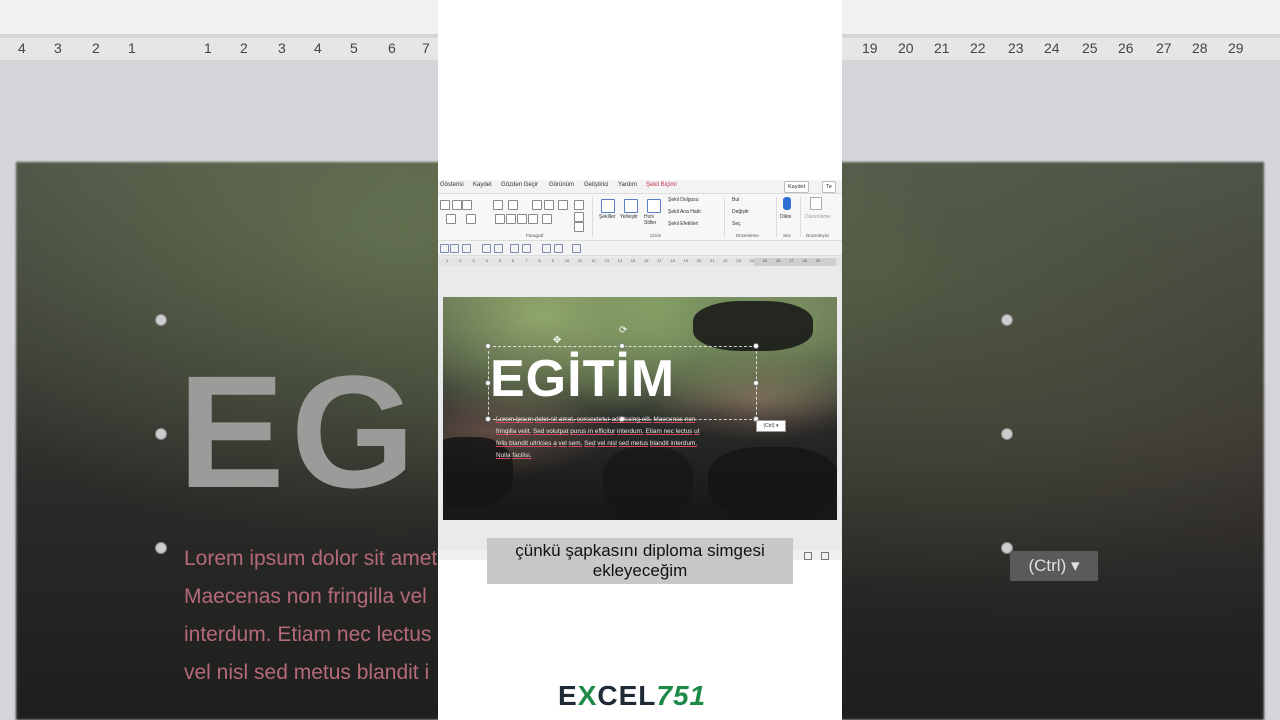 Image resolution: width=1280 pixels, height=720 pixels. What do you see at coordinates (549, 205) in the screenshot?
I see `indent-increase-icon` at bounding box center [549, 205].